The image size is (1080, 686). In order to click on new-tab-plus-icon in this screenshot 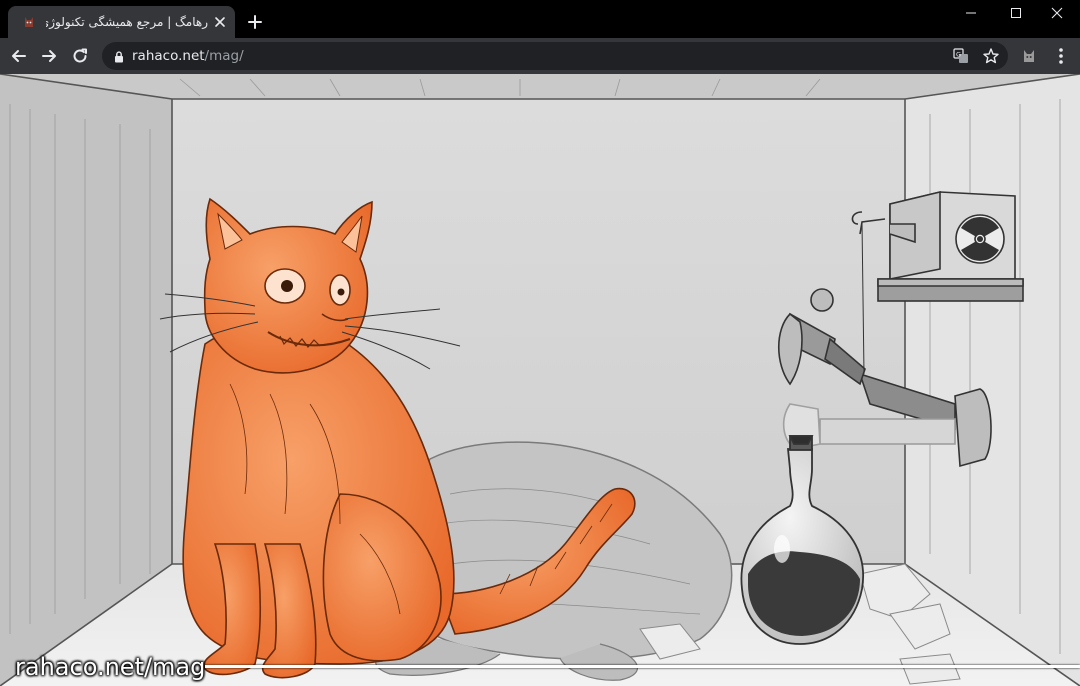, I will do `click(255, 22)`.